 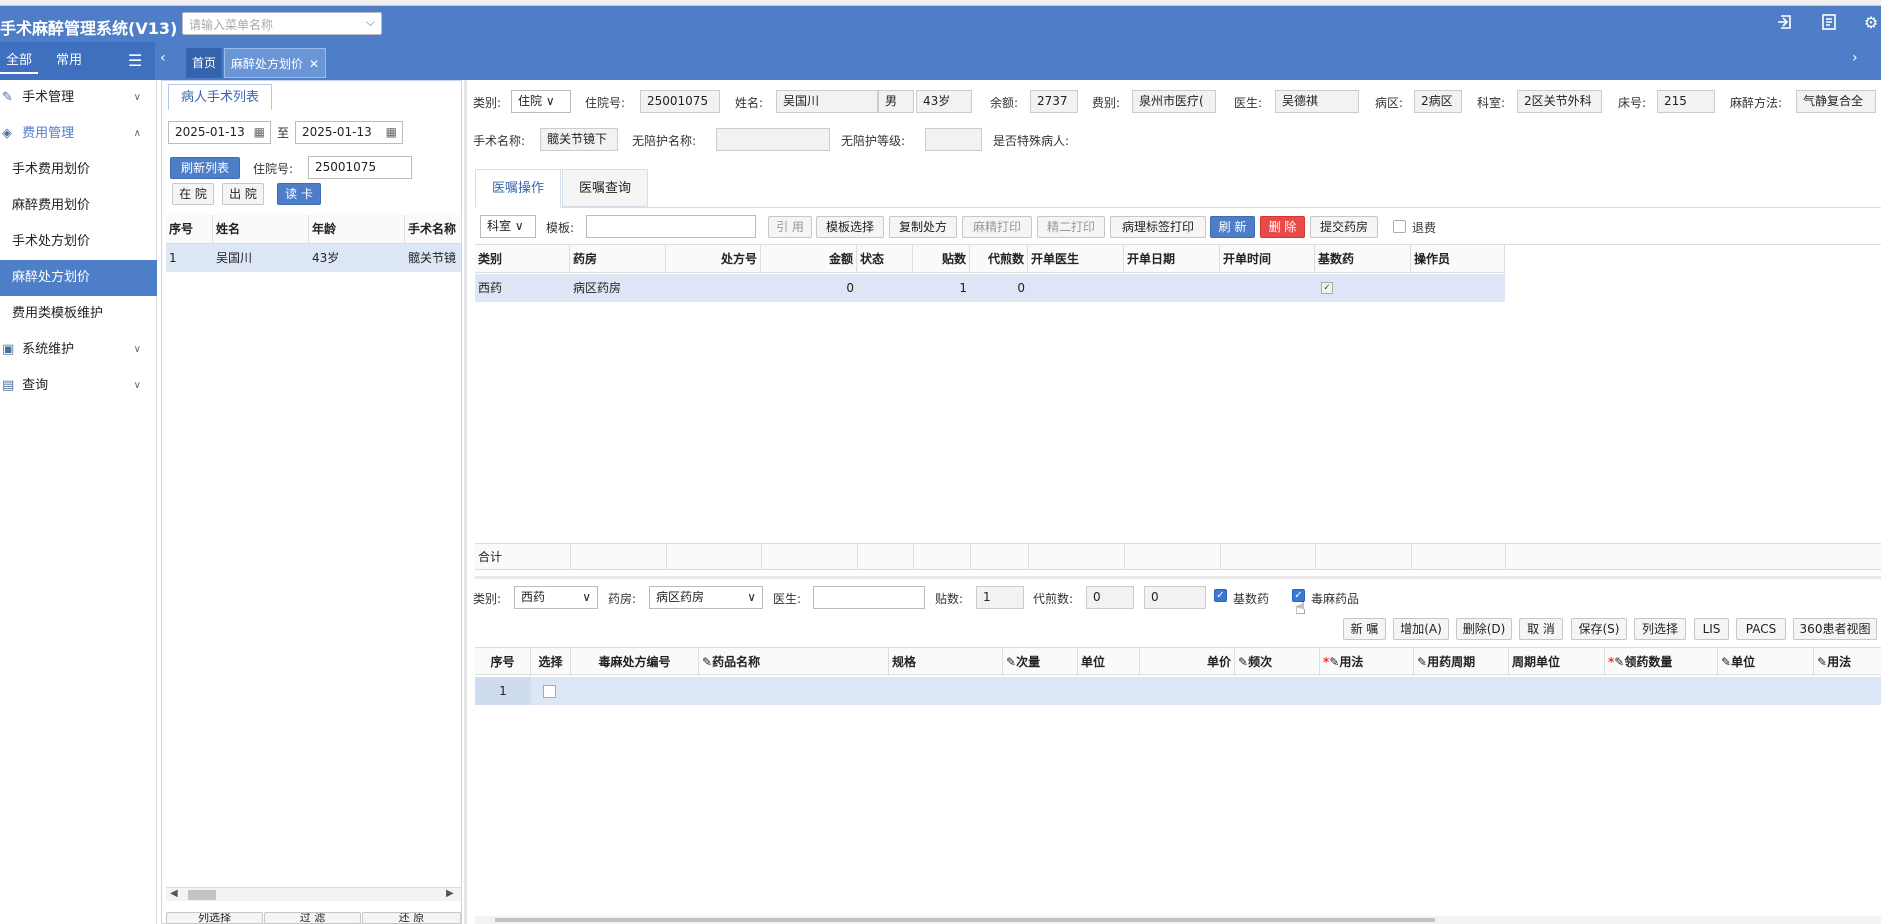 What do you see at coordinates (1855, 58) in the screenshot?
I see `tab-next-icon: ›` at bounding box center [1855, 58].